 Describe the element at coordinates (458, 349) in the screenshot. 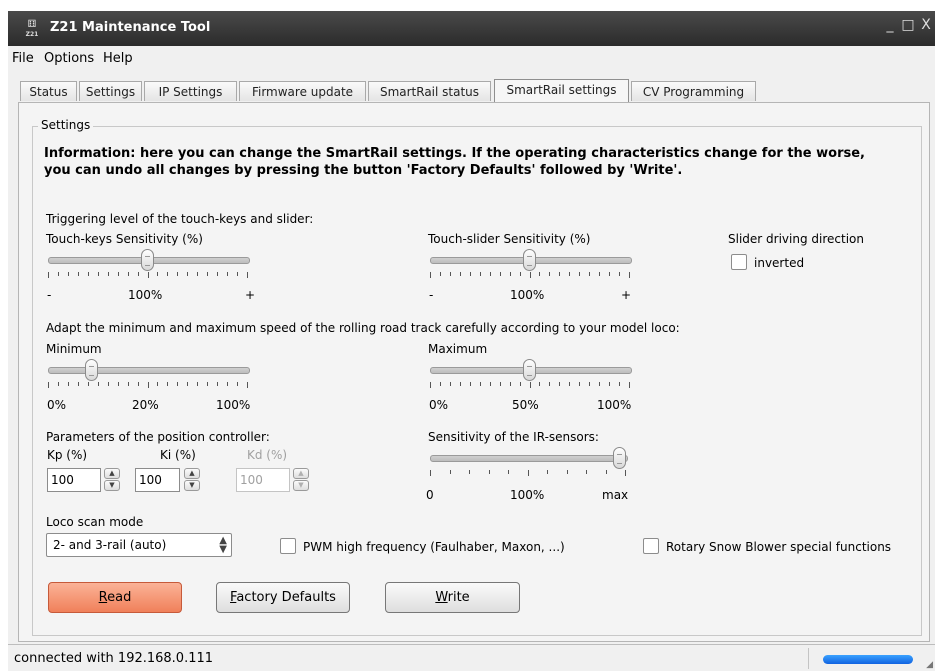

I see `maximum-label: Maximum` at that location.